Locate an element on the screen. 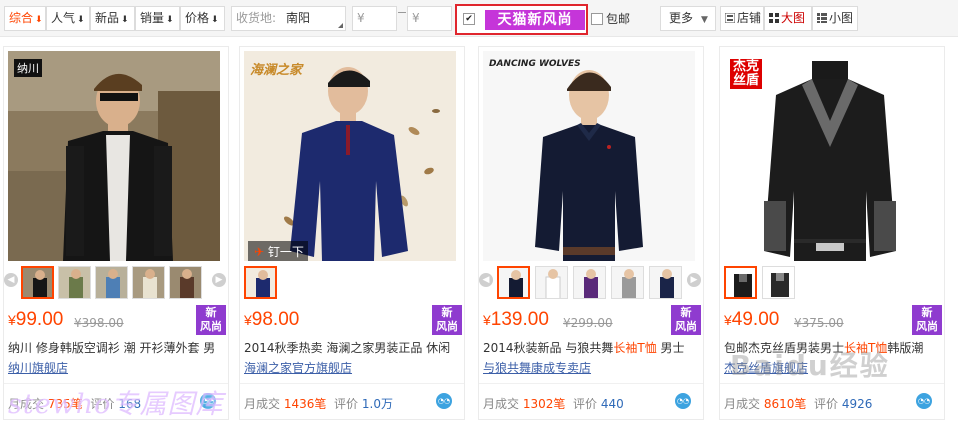 This screenshot has width=958, height=433. more-filters-button: 更多 ▼ is located at coordinates (688, 18).